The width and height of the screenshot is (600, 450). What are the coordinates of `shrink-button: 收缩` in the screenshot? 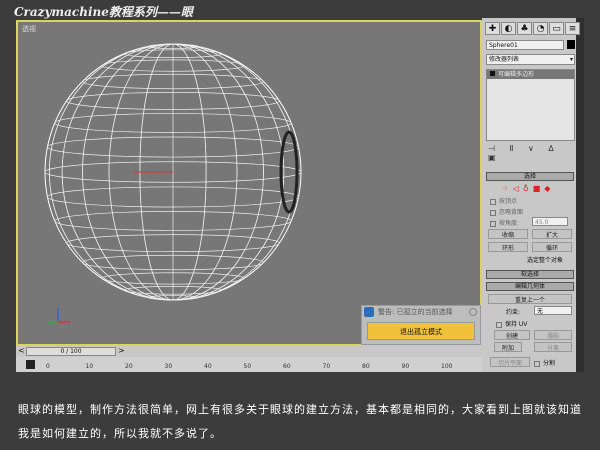 It's located at (508, 234).